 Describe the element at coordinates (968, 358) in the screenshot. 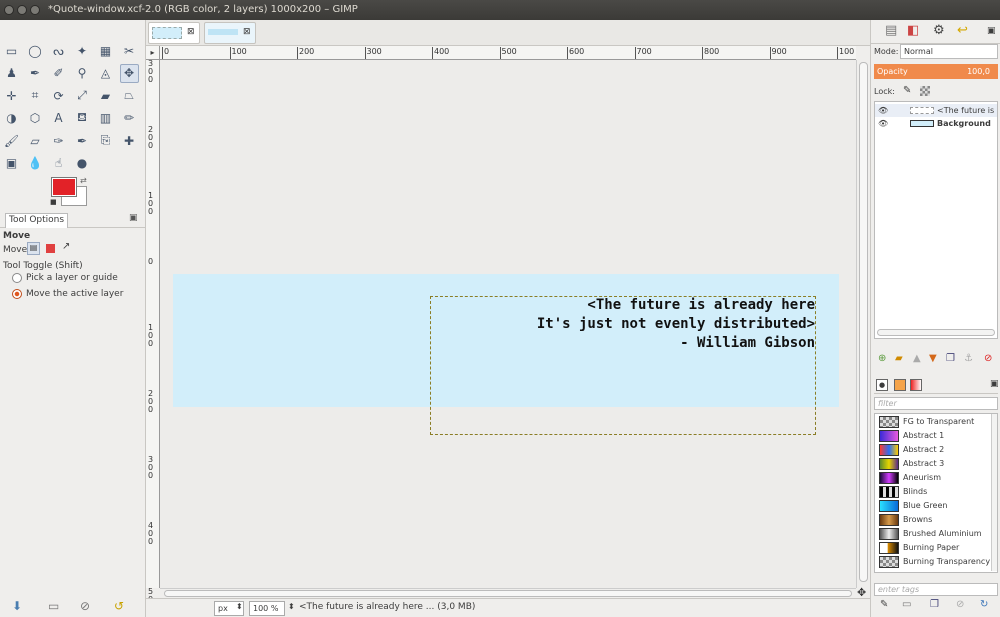

I see `anchor-layer-icon: ⚓` at that location.